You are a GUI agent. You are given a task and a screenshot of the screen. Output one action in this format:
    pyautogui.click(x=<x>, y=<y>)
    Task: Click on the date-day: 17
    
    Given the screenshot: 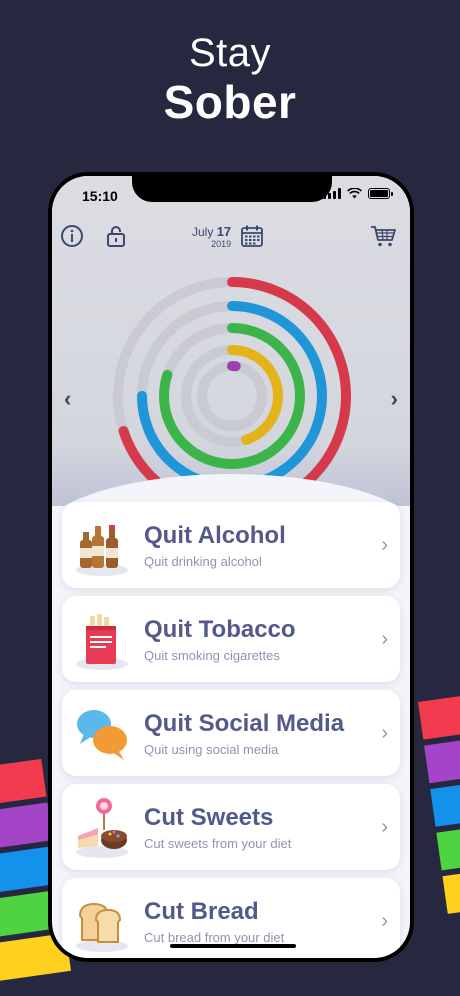 What is the action you would take?
    pyautogui.click(x=224, y=231)
    